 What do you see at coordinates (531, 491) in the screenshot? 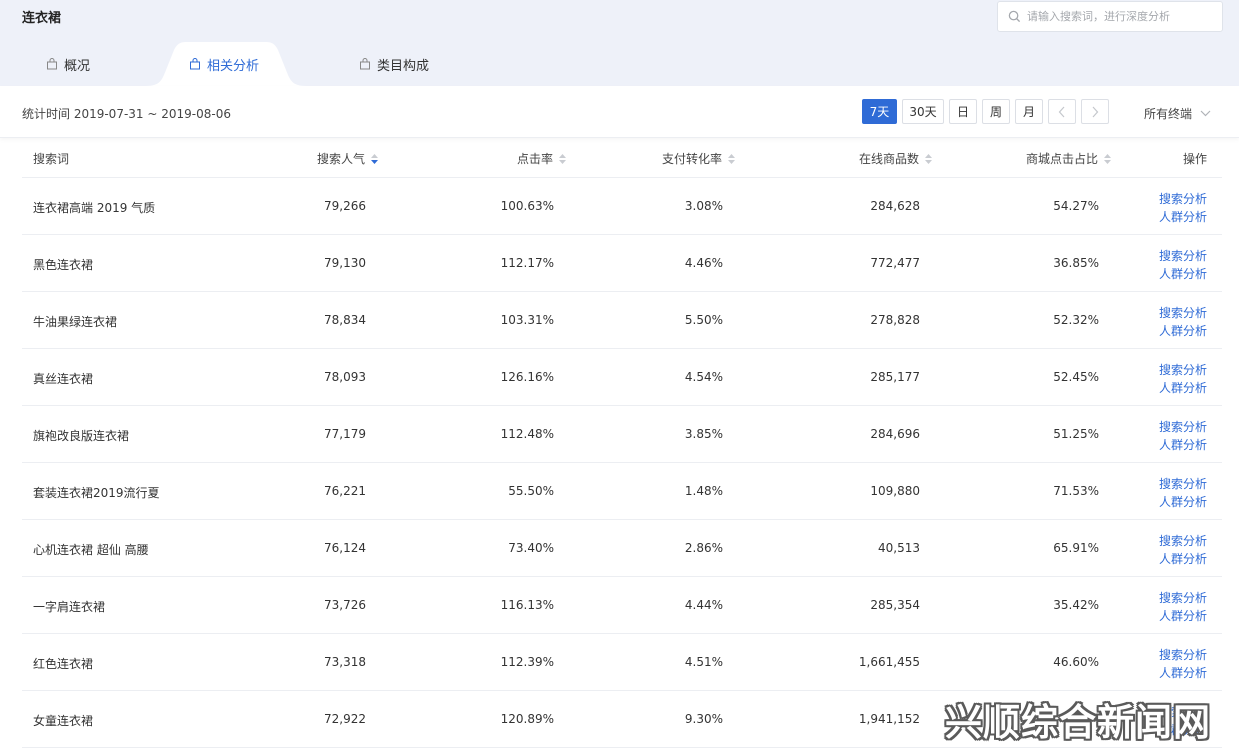
I see `cell-ctr: 55.50%` at bounding box center [531, 491].